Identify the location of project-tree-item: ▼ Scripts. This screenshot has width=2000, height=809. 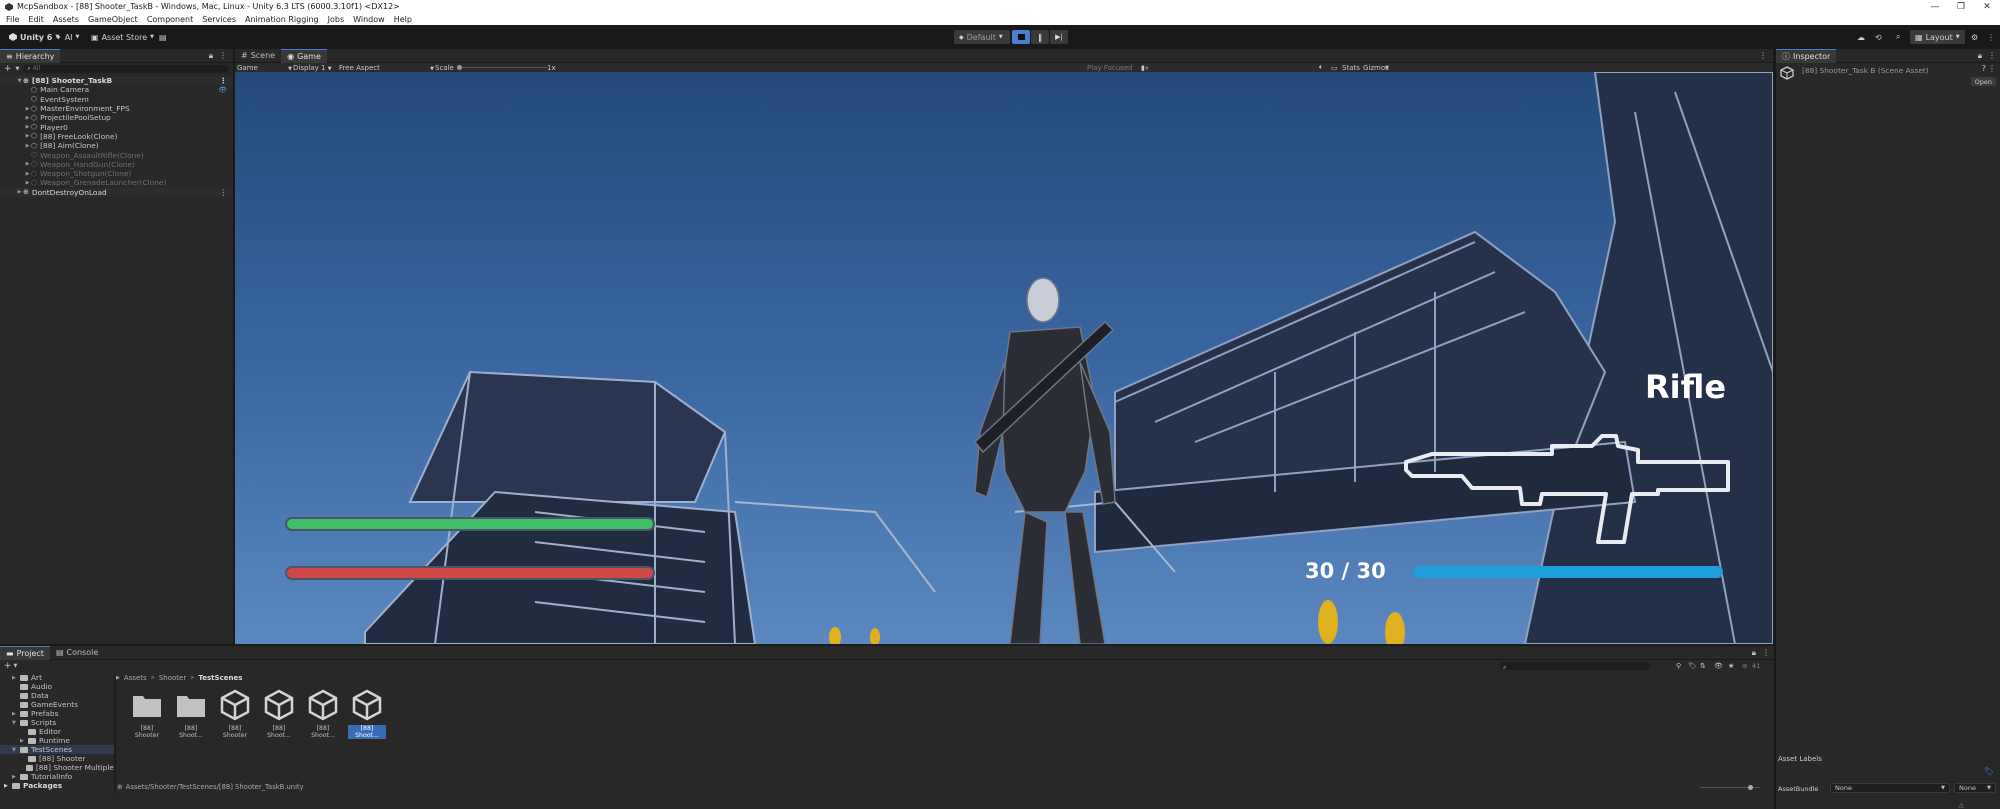
(57, 722).